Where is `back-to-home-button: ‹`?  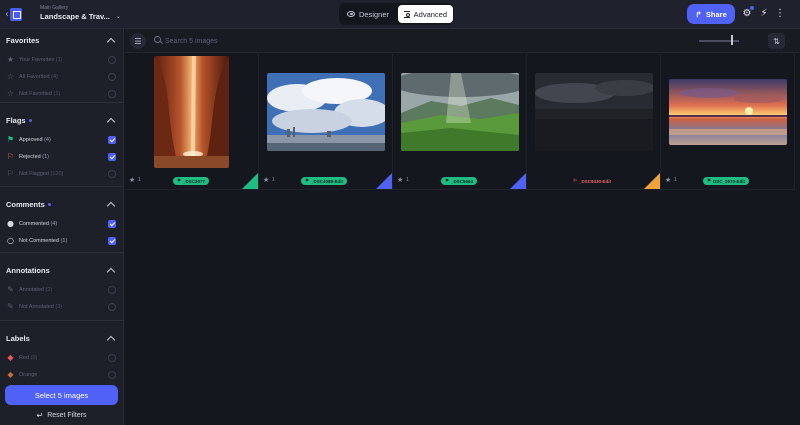 back-to-home-button: ‹ is located at coordinates (14, 14).